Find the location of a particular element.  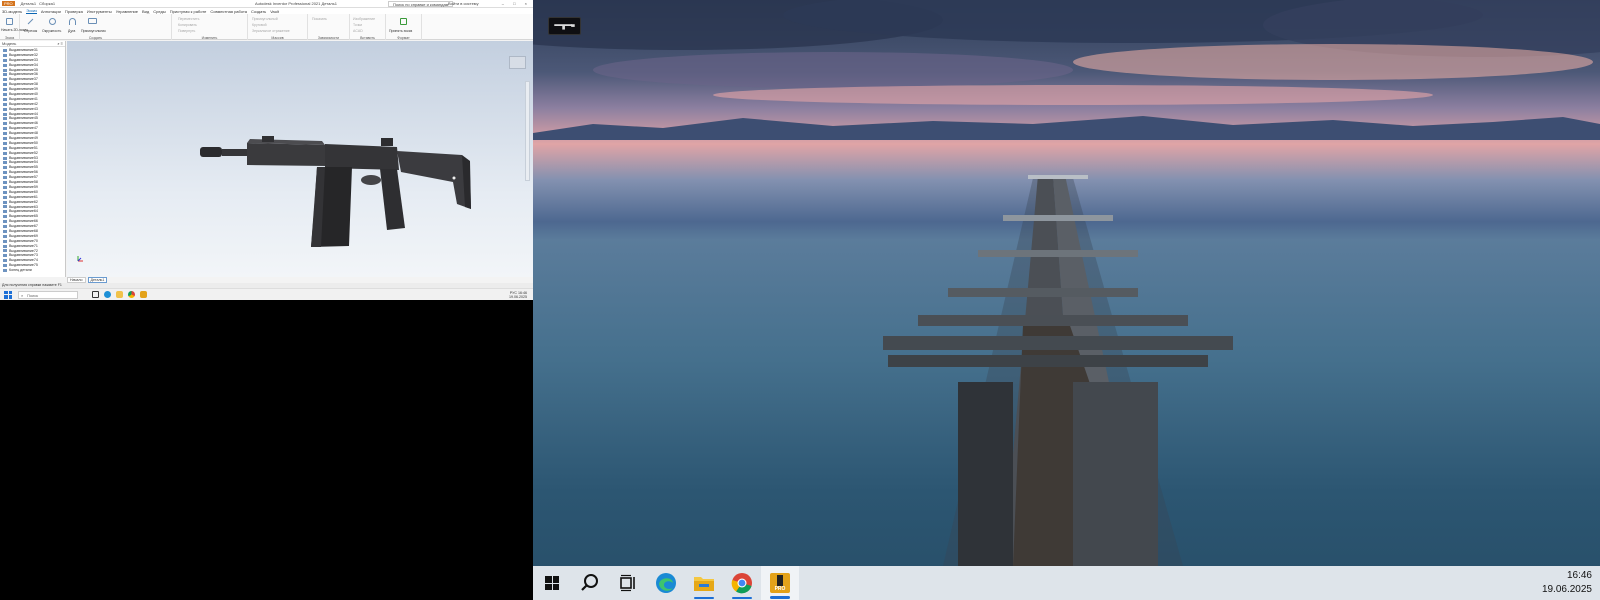

insert-points-button: Точки is located at coordinates (357, 25).